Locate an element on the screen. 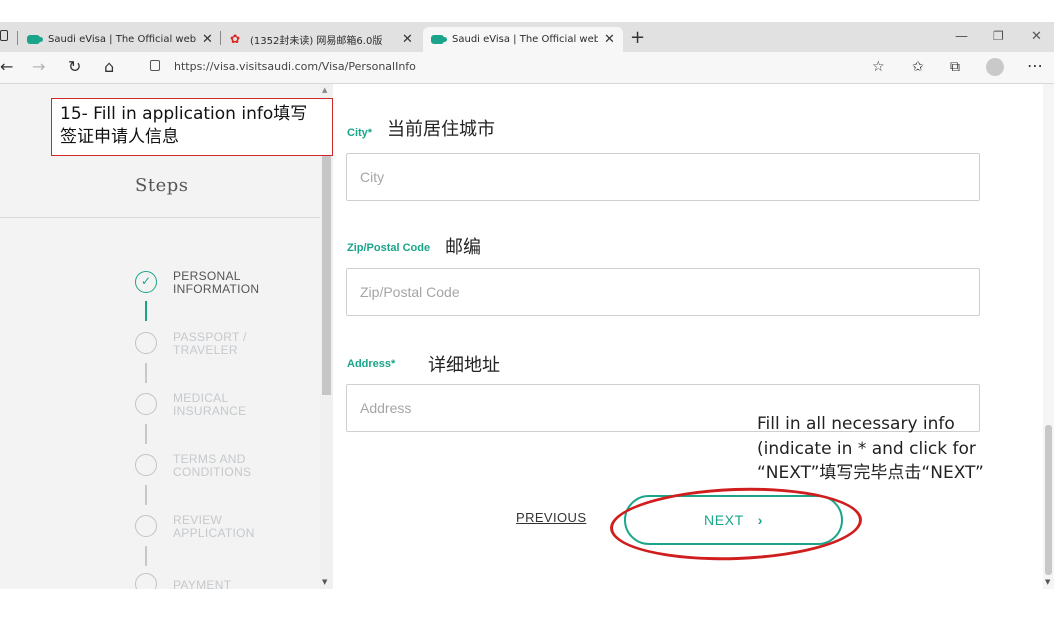 This screenshot has width=1054, height=629. tab-saudi-evisa-1: Saudi eVisa | The Official website ✕ is located at coordinates (122, 39).